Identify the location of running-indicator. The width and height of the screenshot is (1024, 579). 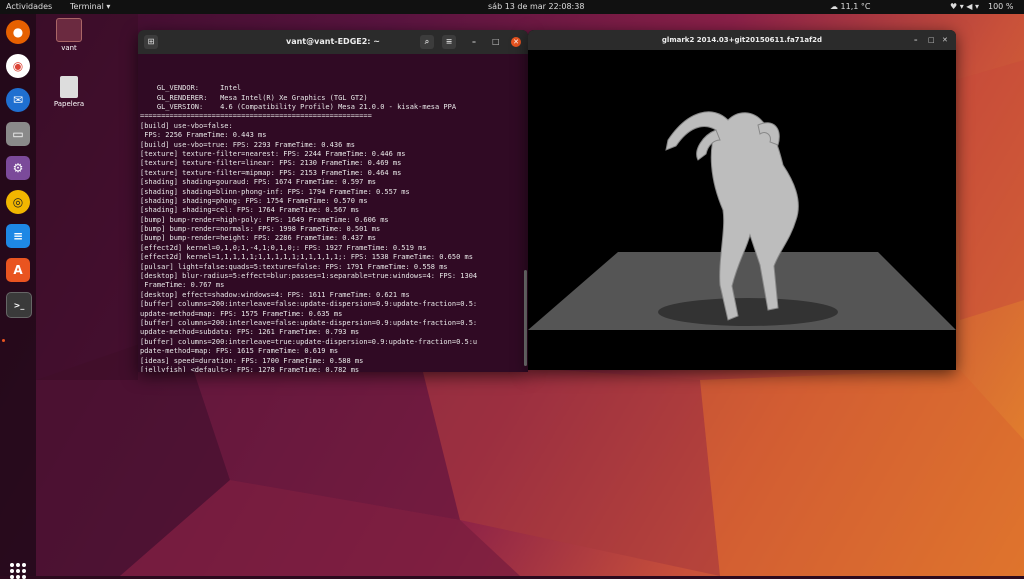
(3, 340).